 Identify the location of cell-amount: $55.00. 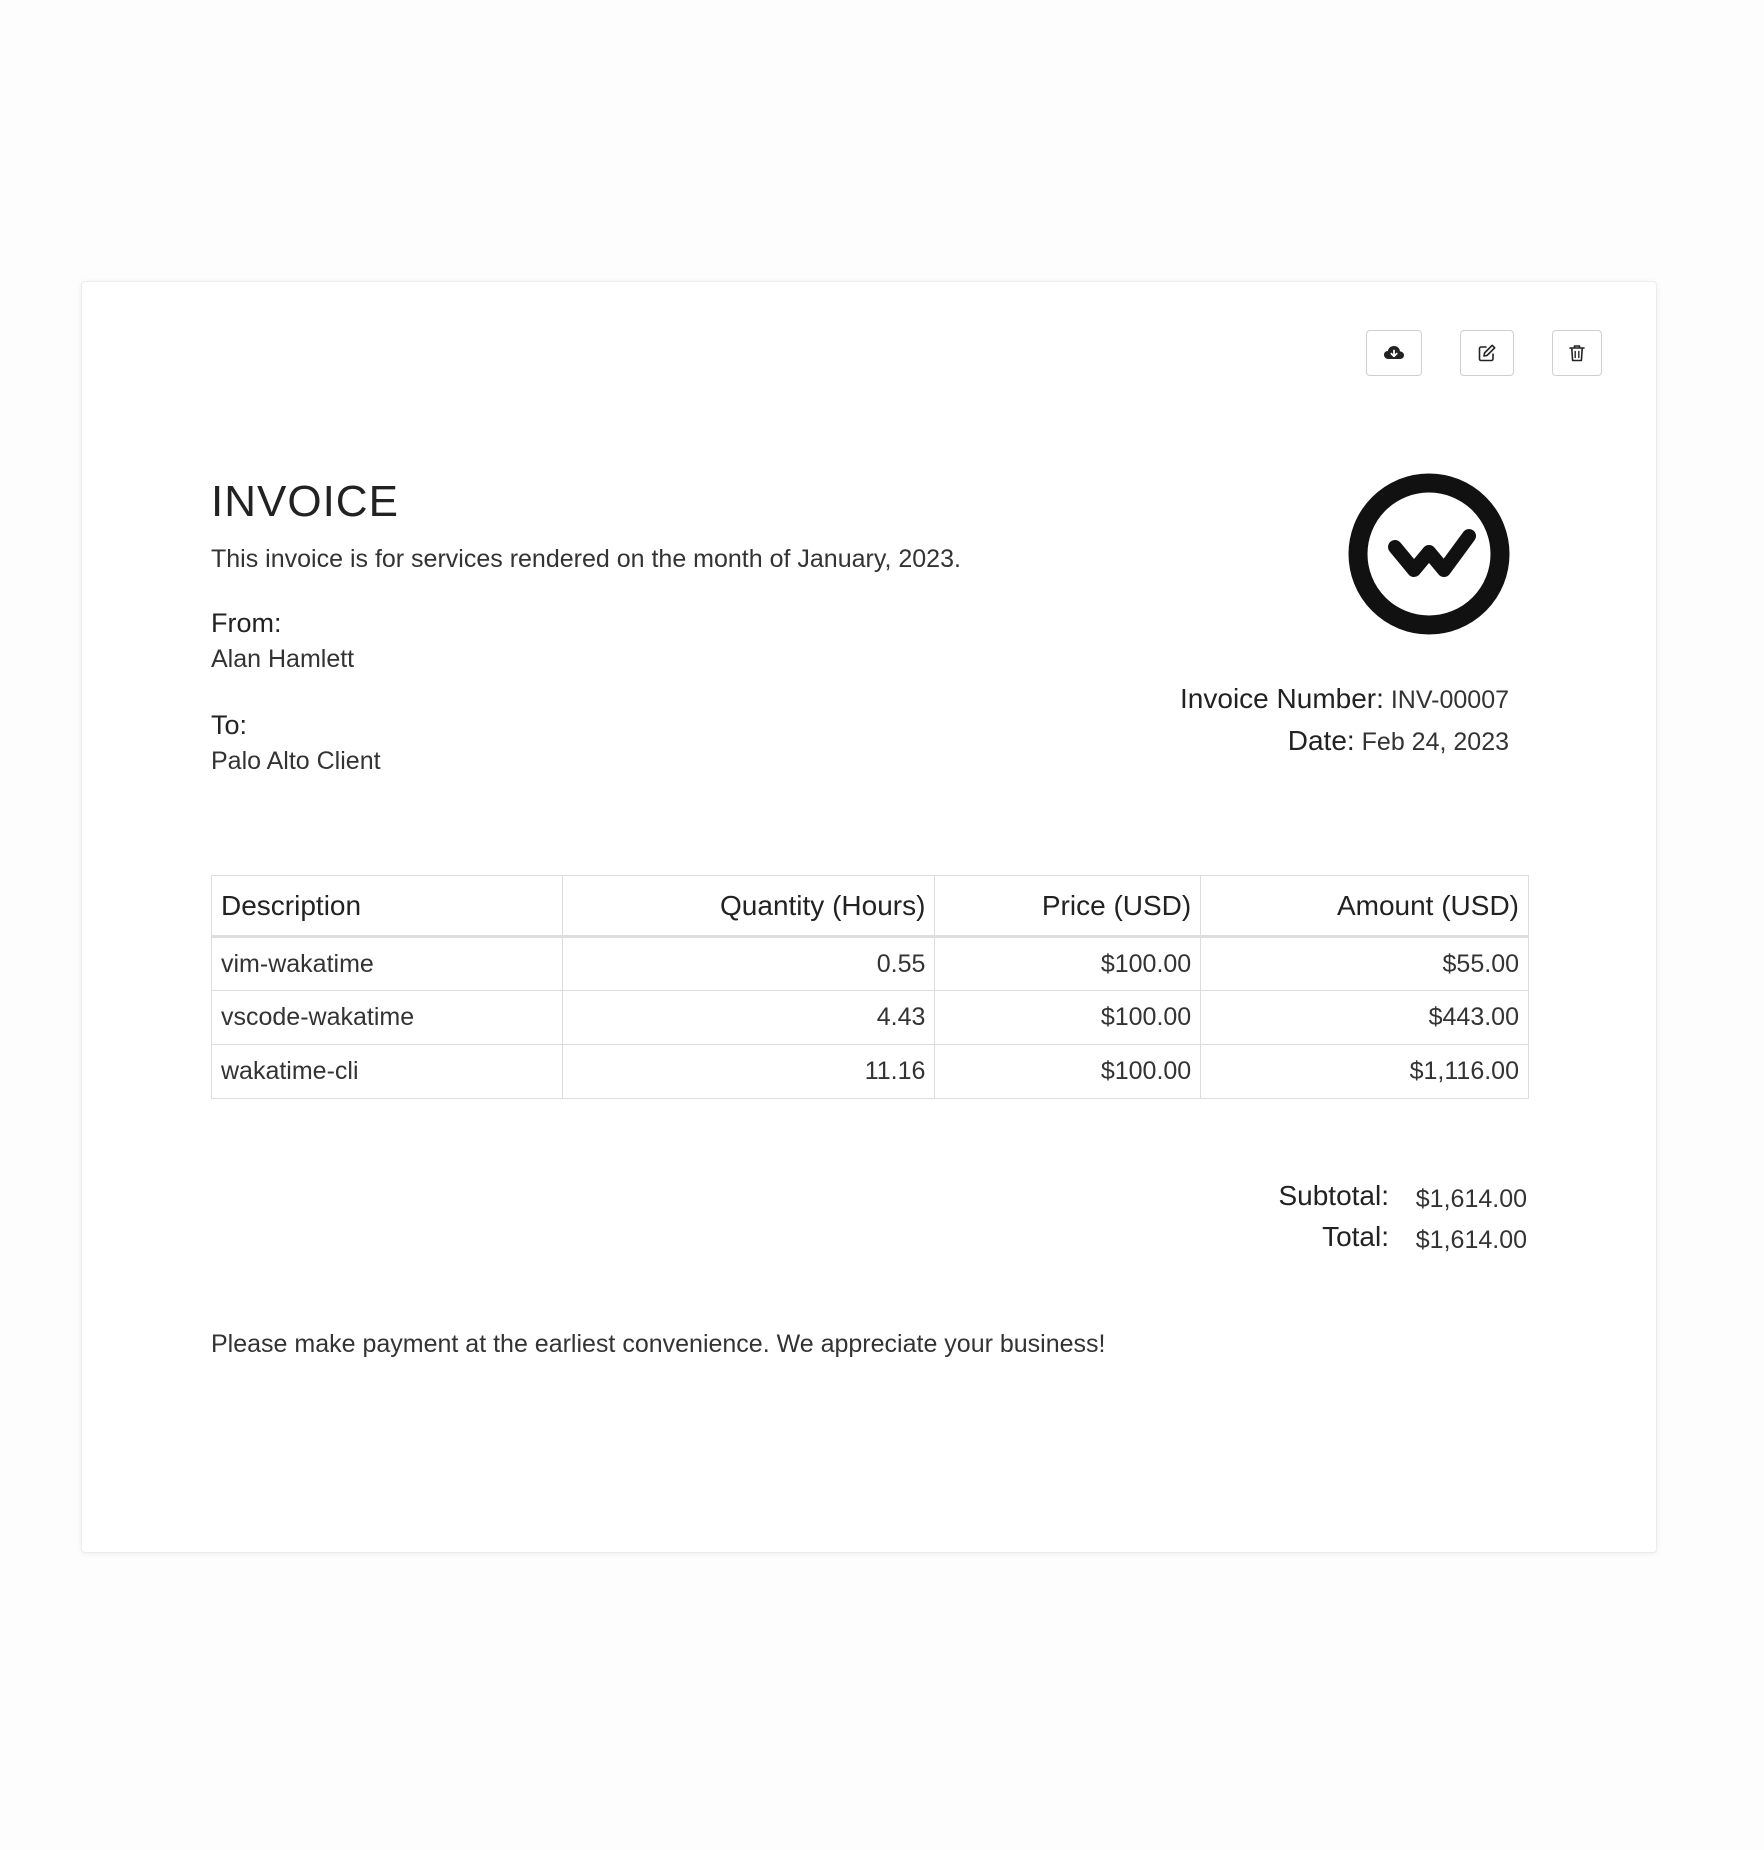
(1364, 963).